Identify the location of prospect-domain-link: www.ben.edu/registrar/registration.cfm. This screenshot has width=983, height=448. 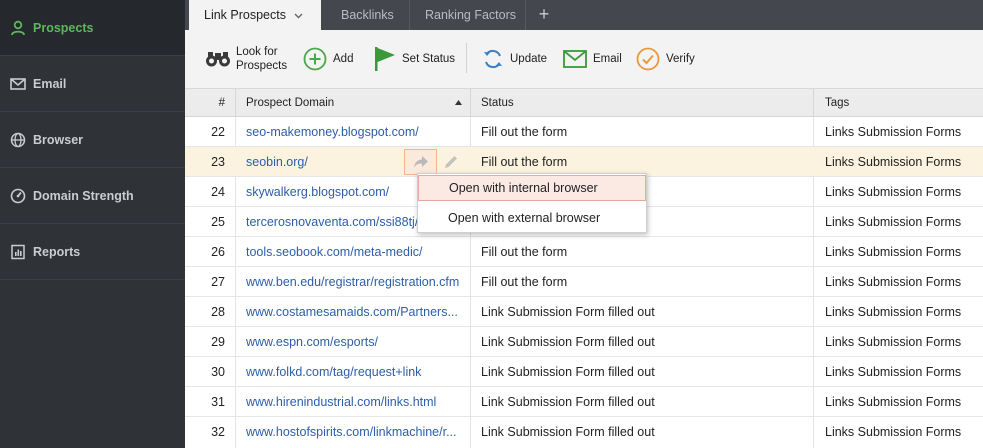
(353, 282).